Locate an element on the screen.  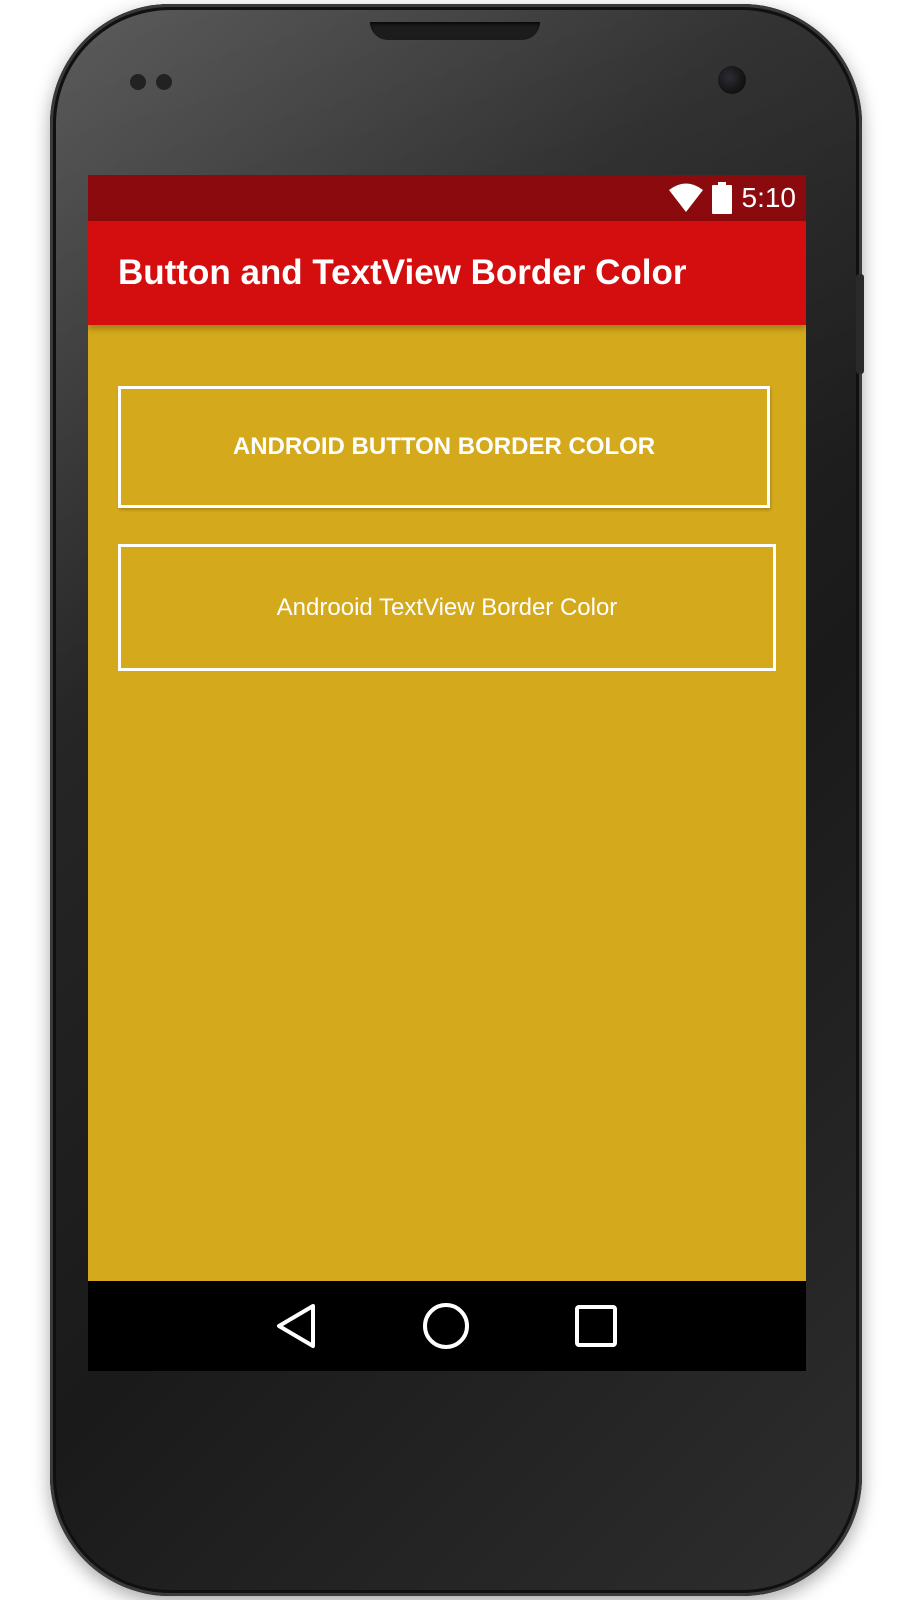
app-title: Button and TextView Border Color is located at coordinates (402, 272).